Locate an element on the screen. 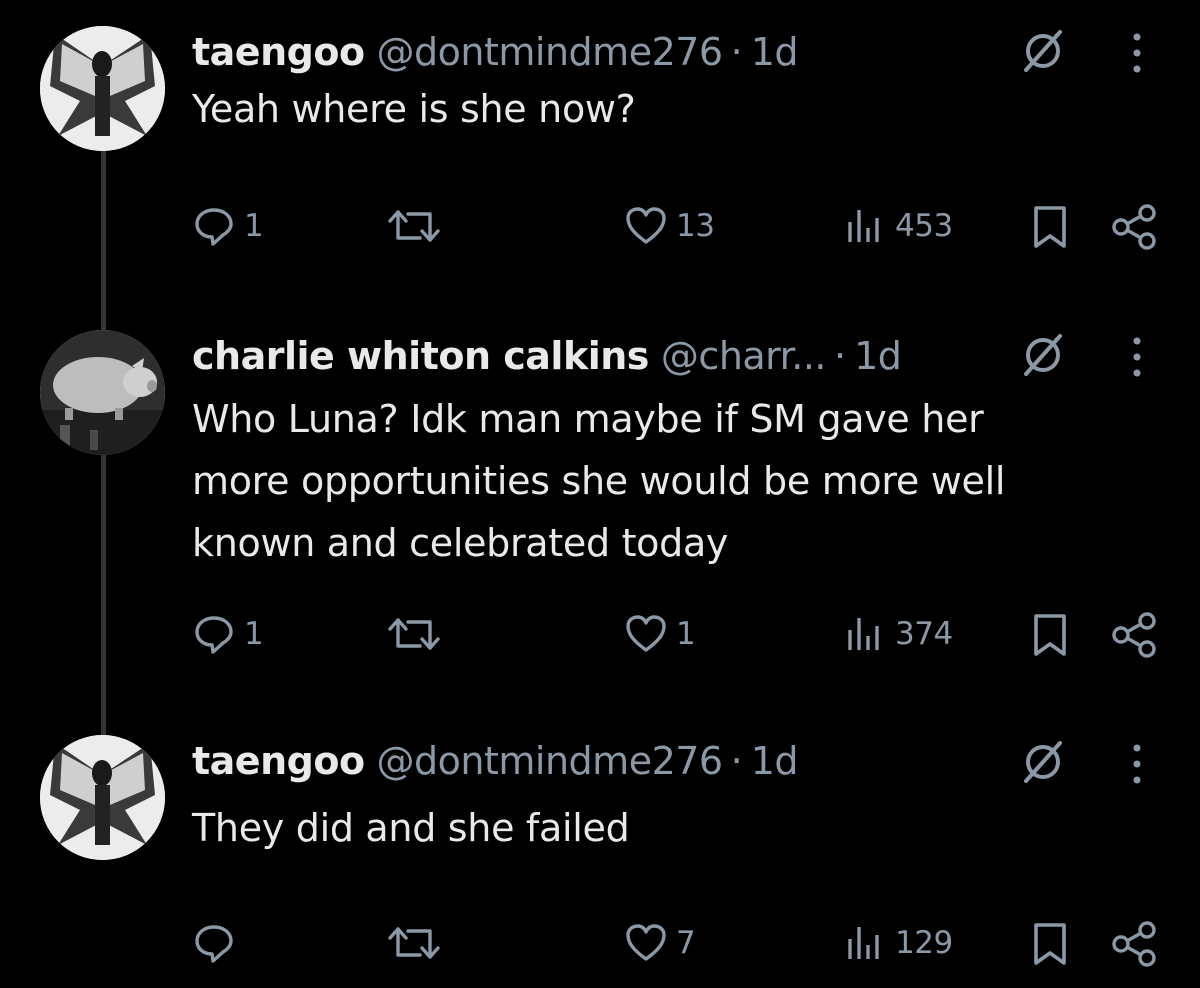 The height and width of the screenshot is (988, 1200). views-button: 374 is located at coordinates (898, 634).